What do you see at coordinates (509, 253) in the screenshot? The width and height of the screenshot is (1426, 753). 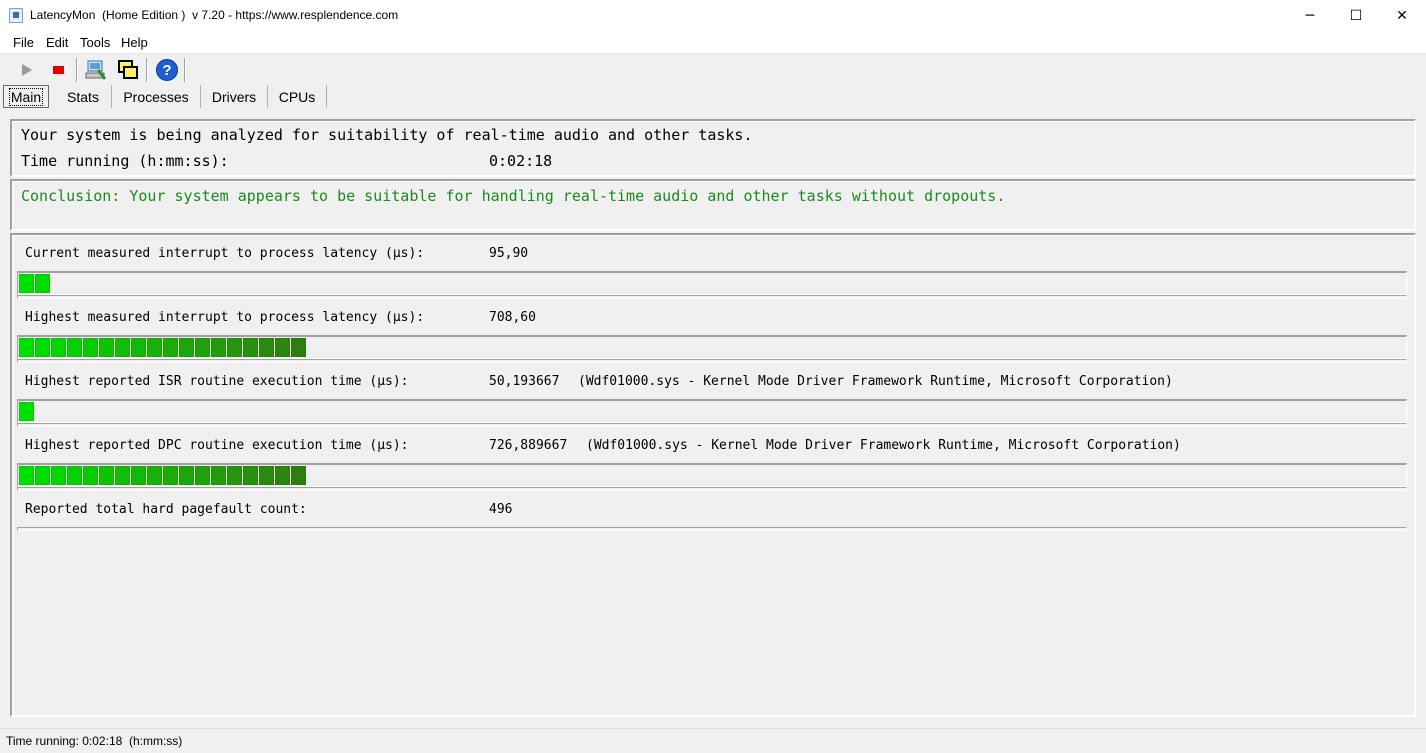 I see `metric-value: 95,90` at bounding box center [509, 253].